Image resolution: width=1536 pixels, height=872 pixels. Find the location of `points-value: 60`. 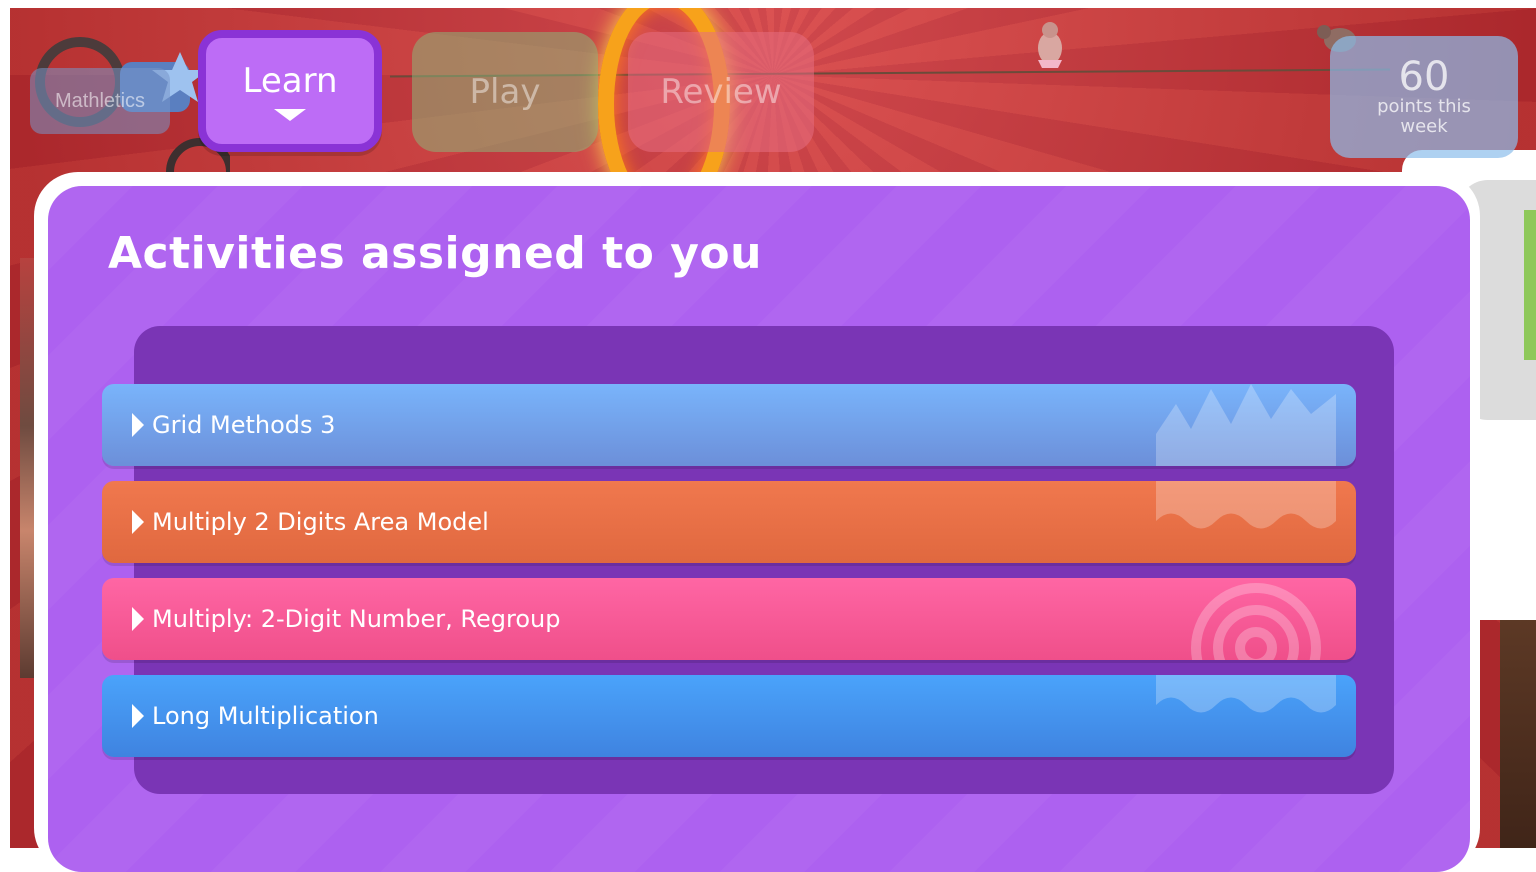

points-value: 60 is located at coordinates (1424, 77).